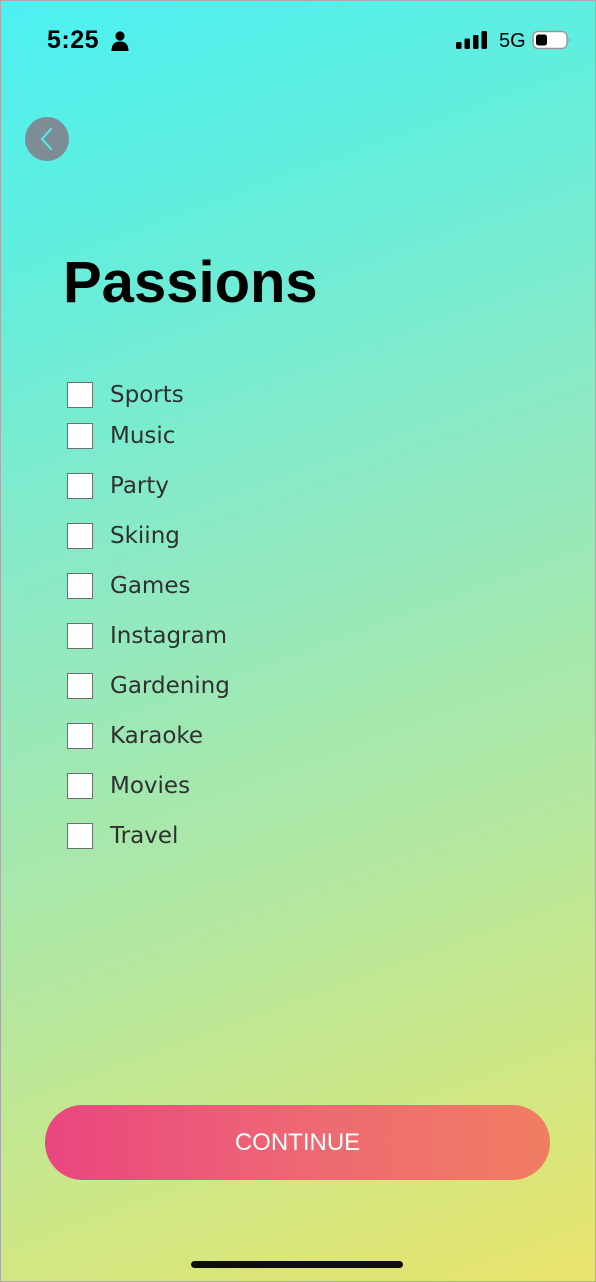  What do you see at coordinates (140, 486) in the screenshot?
I see `option-label: Party` at bounding box center [140, 486].